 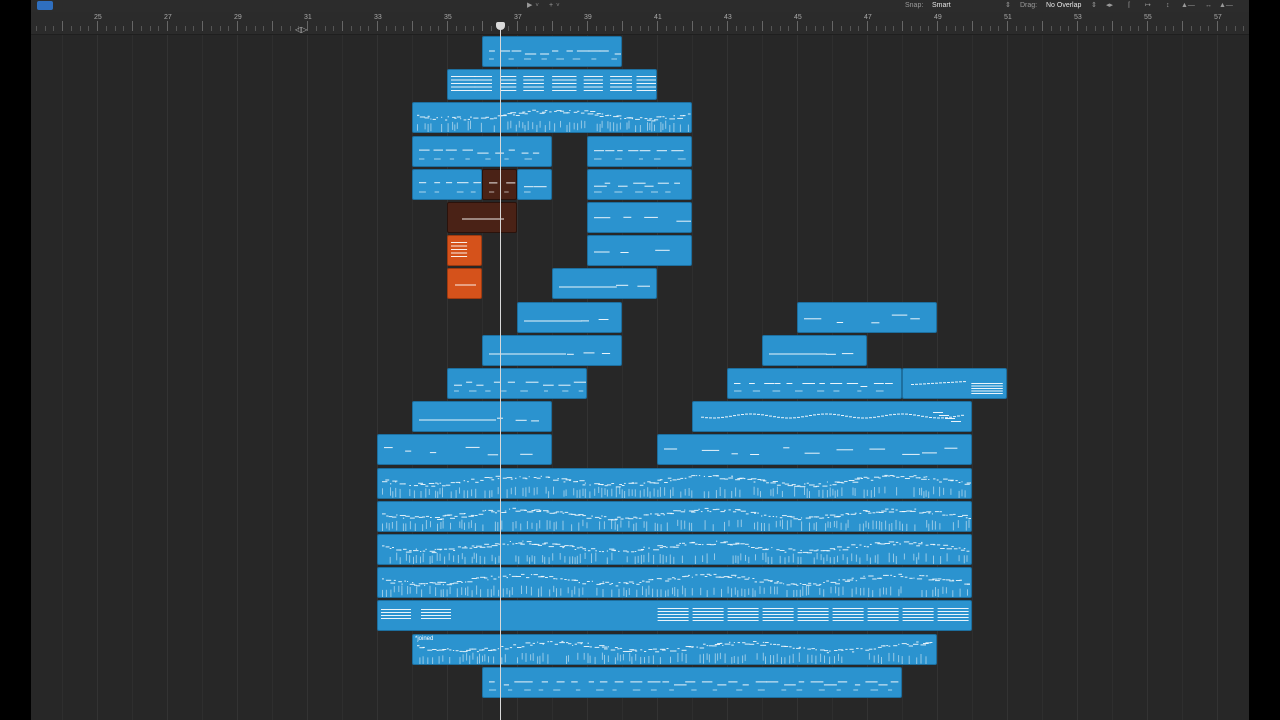 I want to click on horizontal-resize-icon: ↔, so click(x=1208, y=6).